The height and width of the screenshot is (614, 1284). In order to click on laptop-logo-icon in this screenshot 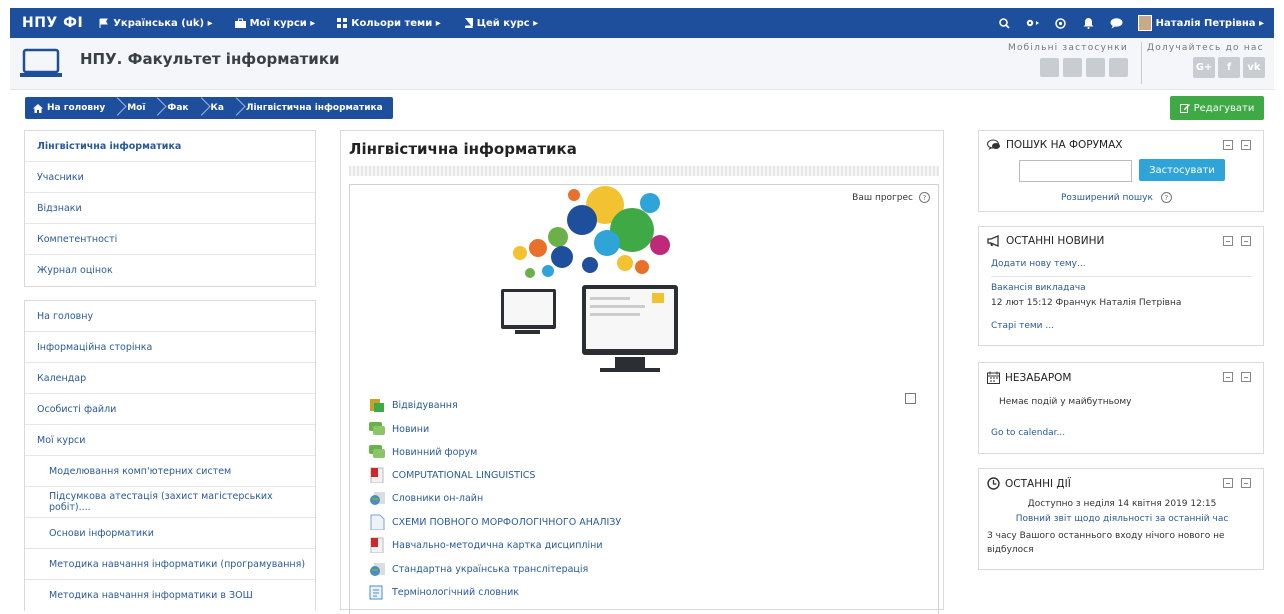, I will do `click(41, 65)`.